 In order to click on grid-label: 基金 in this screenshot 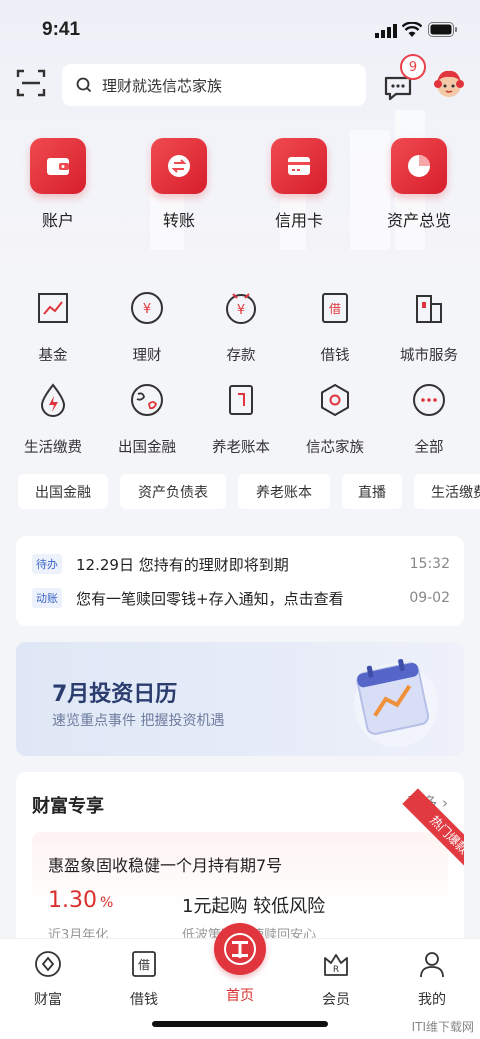, I will do `click(53, 356)`.